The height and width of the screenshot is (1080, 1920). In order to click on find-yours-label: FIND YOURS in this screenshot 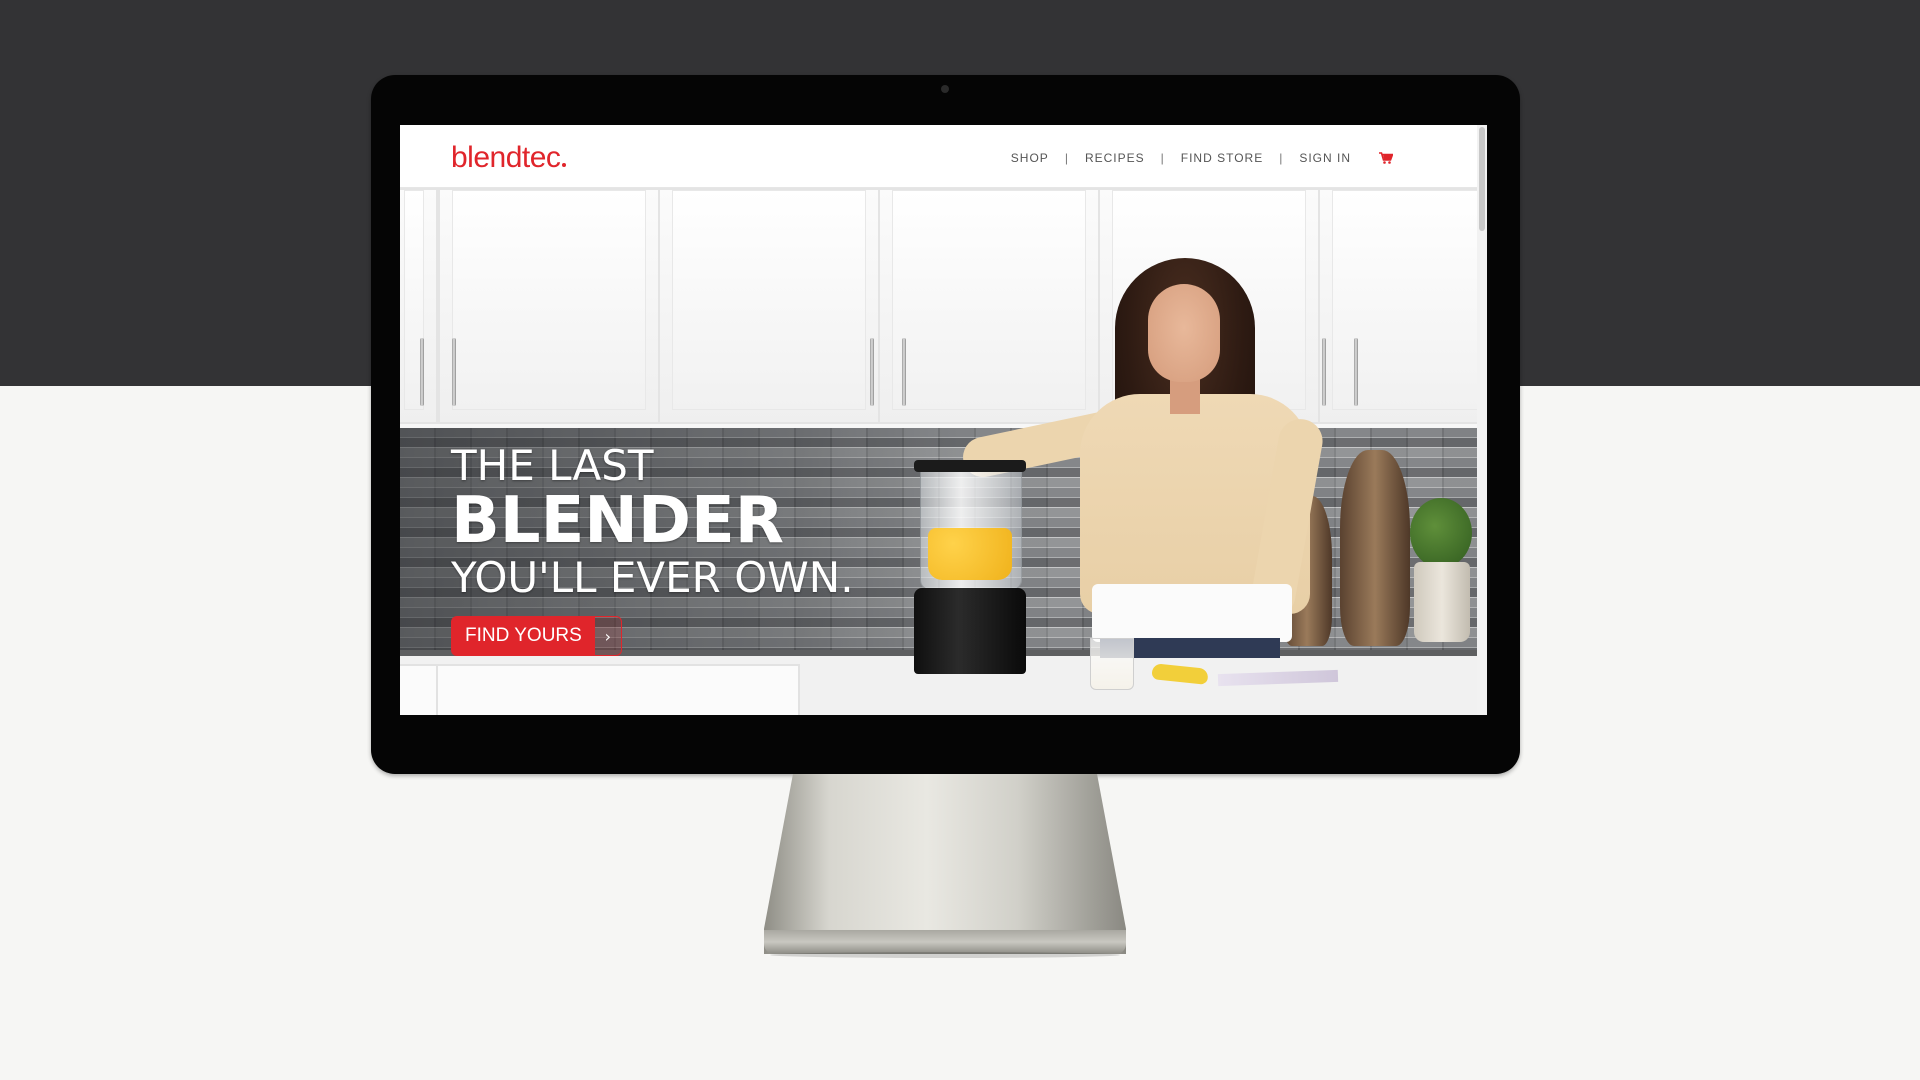, I will do `click(523, 636)`.